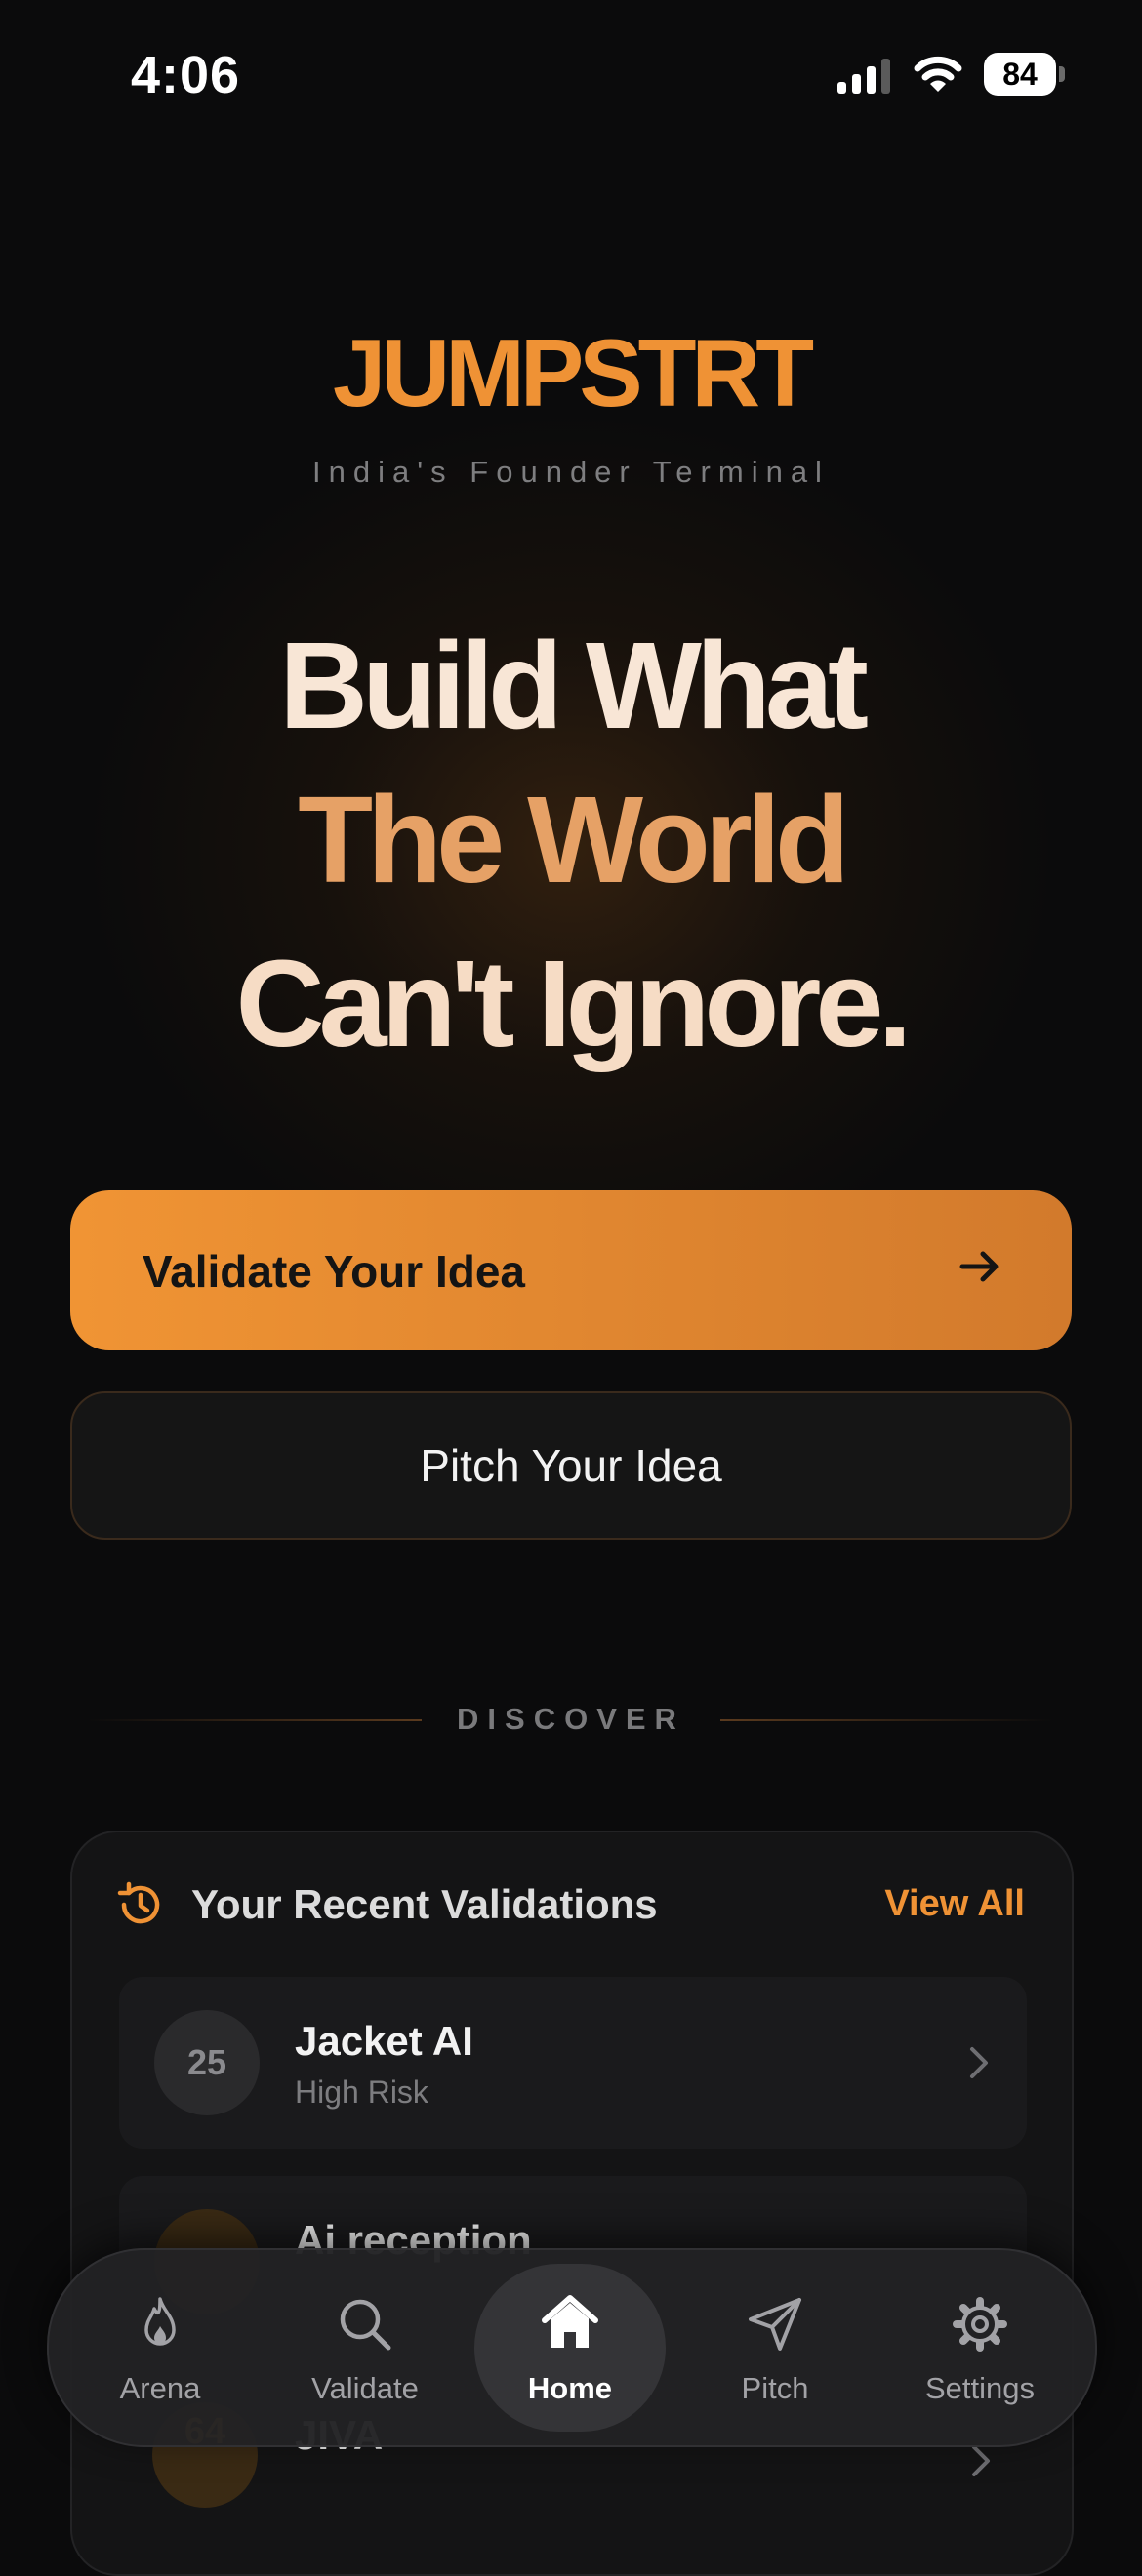 The width and height of the screenshot is (1142, 2576). Describe the element at coordinates (571, 1719) in the screenshot. I see `section-title-discover: DISCOVER` at that location.